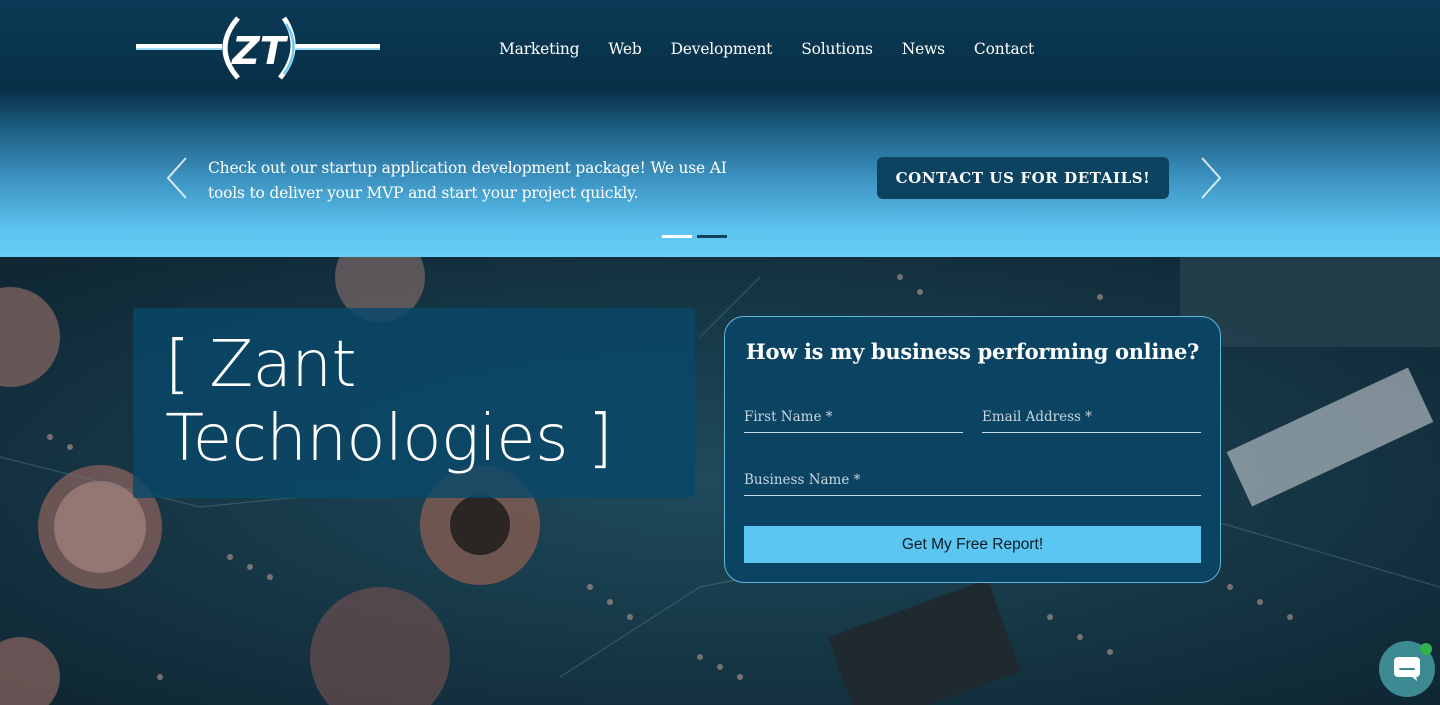 The height and width of the screenshot is (705, 1440). I want to click on nav-solutions: Solutions, so click(837, 49).